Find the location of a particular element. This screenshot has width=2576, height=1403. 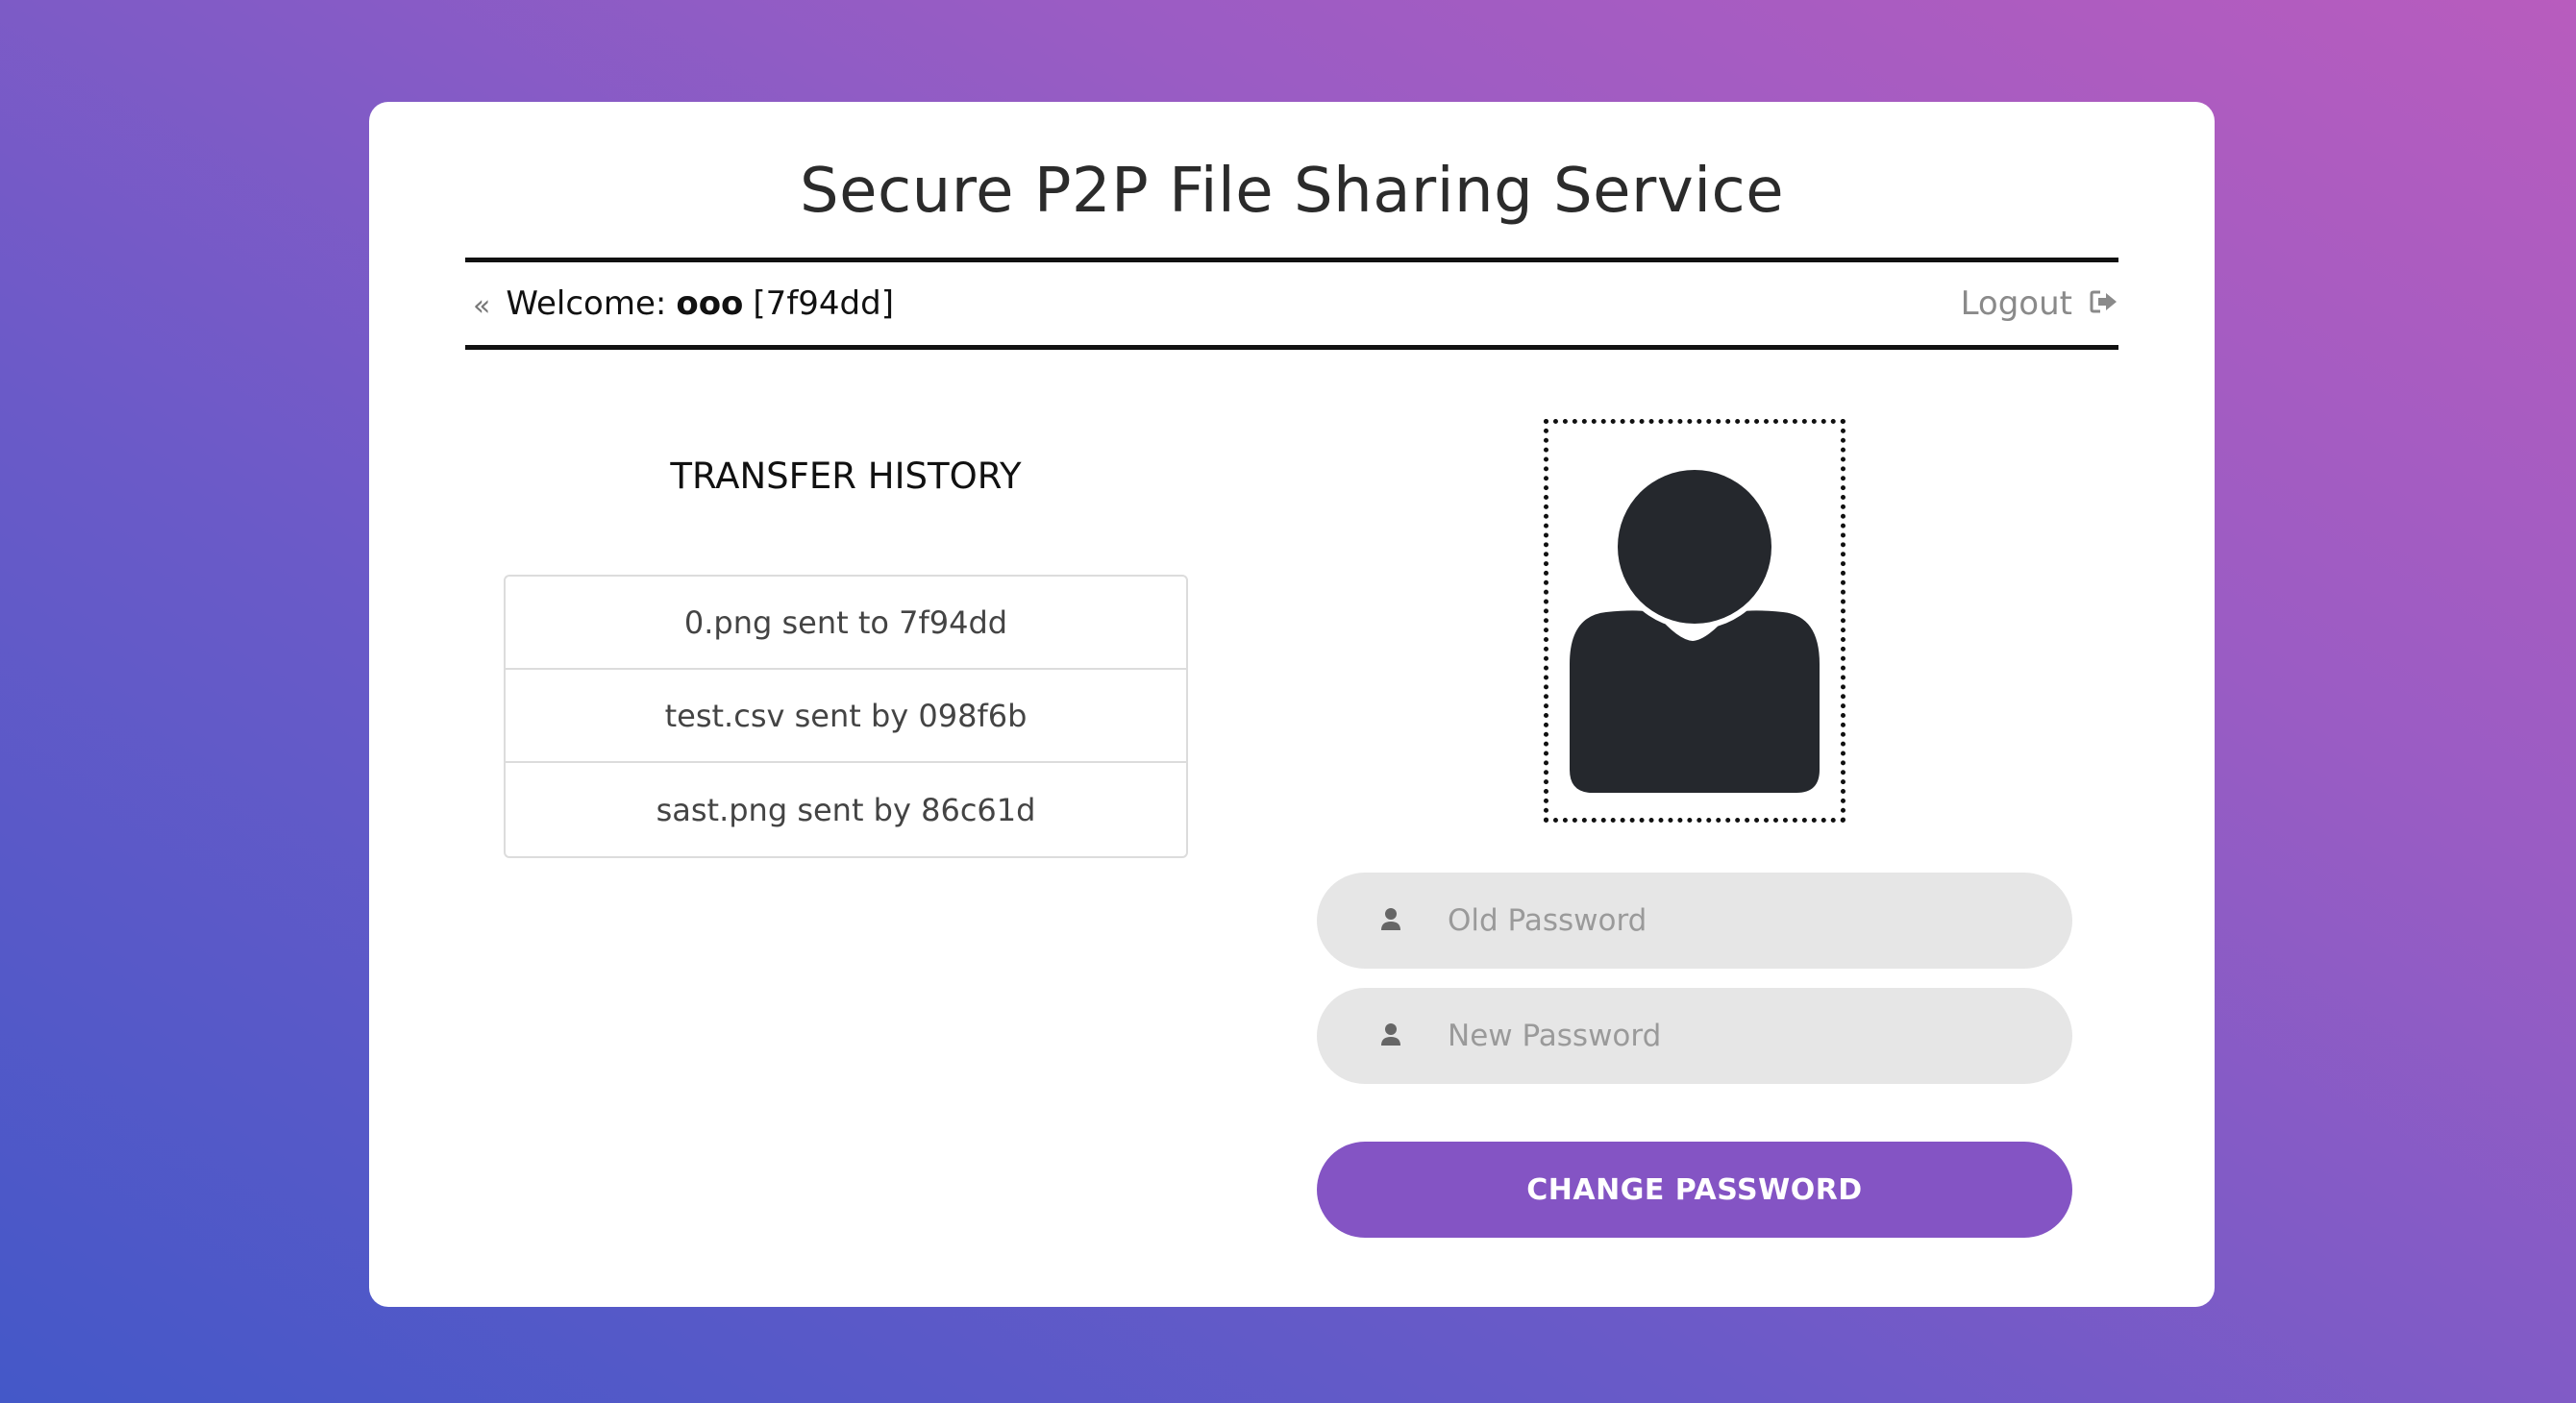

logout-label: Logout is located at coordinates (2016, 303).